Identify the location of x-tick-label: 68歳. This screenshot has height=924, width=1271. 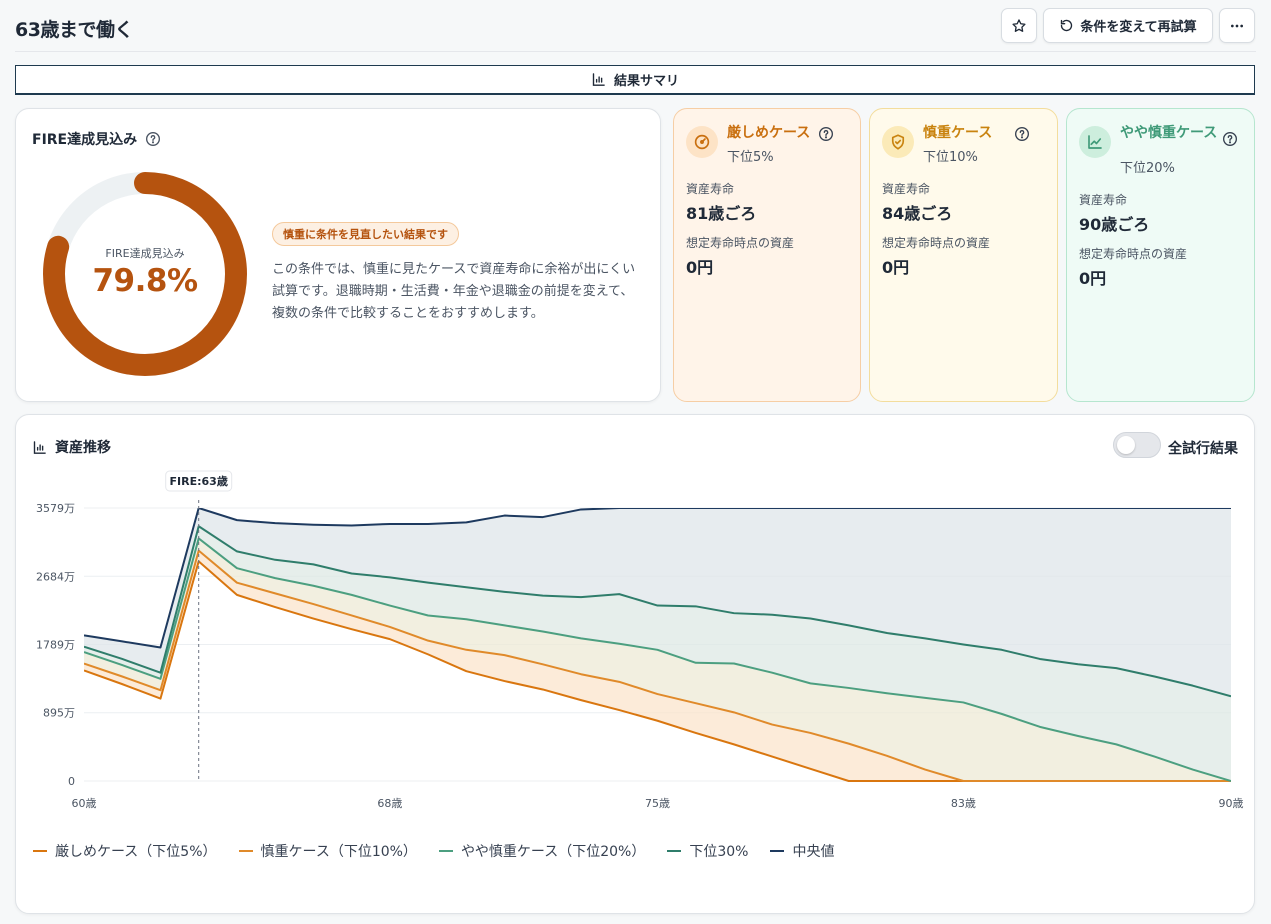
(389, 803).